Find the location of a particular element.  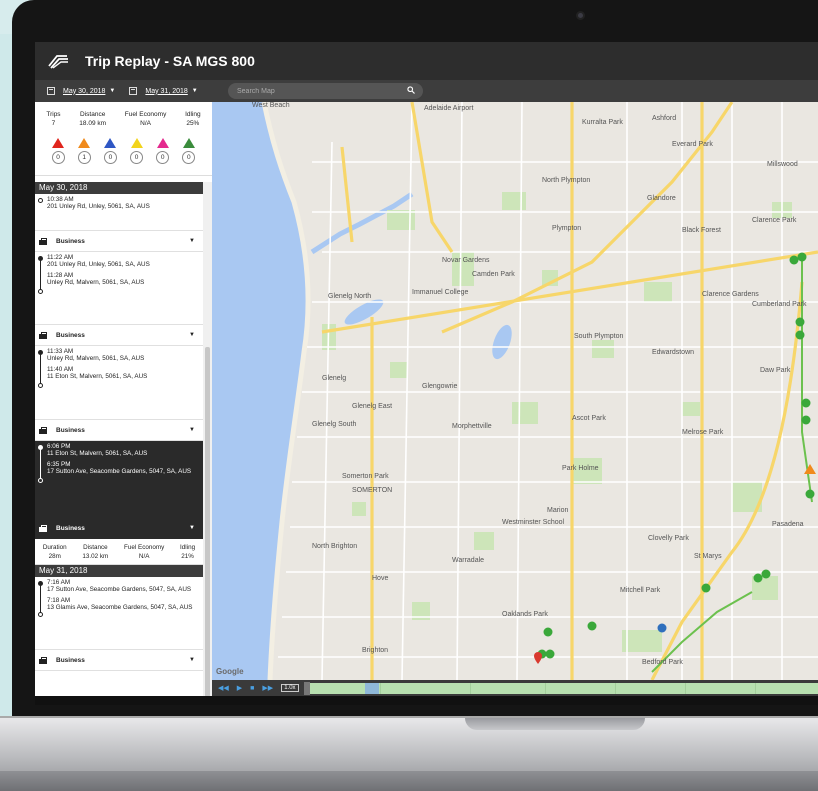

map-label-west-beach: West Beach is located at coordinates (271, 105).